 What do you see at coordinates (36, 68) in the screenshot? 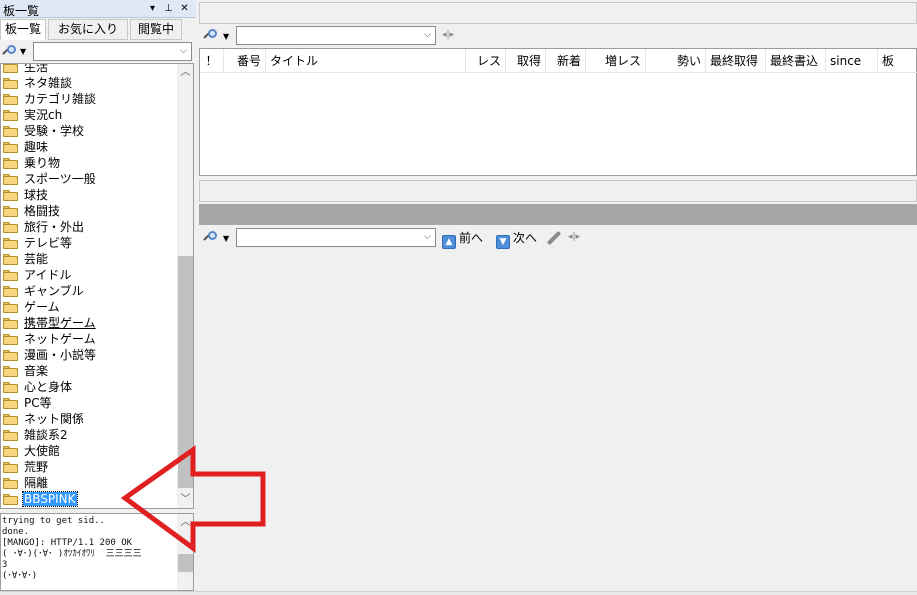
I see `board-category-label: 生活` at bounding box center [36, 68].